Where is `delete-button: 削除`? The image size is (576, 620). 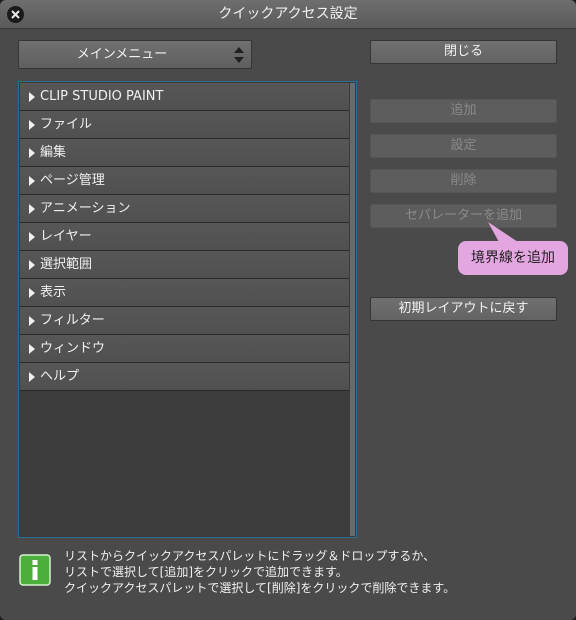
delete-button: 削除 is located at coordinates (463, 181).